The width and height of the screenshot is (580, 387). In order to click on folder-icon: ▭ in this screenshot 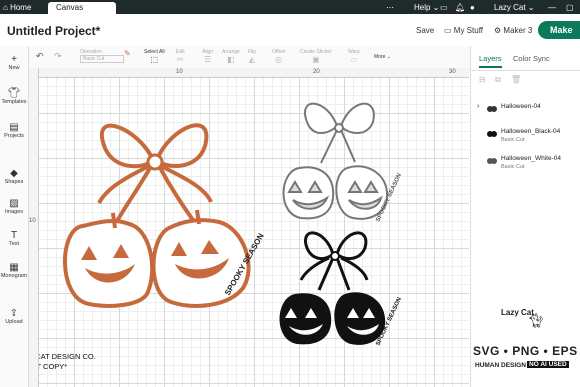, I will do `click(448, 30)`.